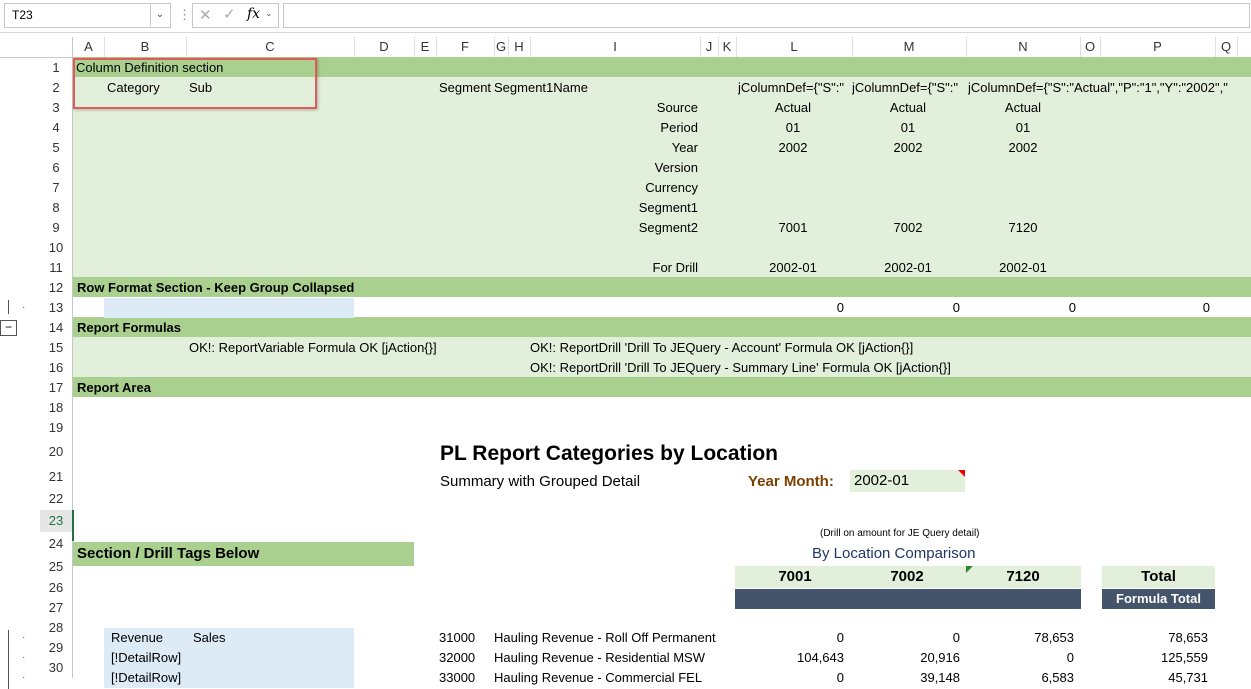 This screenshot has height=689, width=1251. Describe the element at coordinates (1153, 678) in the screenshot. I see `detail-total: 45,731` at that location.